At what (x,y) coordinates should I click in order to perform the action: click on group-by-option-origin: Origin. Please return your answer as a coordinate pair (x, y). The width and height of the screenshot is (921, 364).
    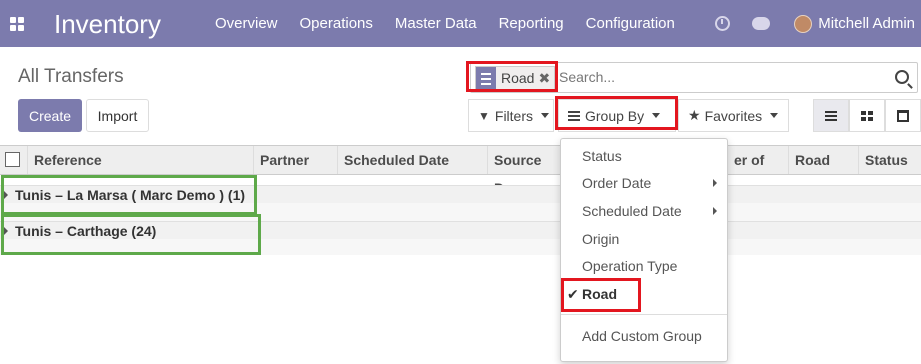
    Looking at the image, I should click on (644, 239).